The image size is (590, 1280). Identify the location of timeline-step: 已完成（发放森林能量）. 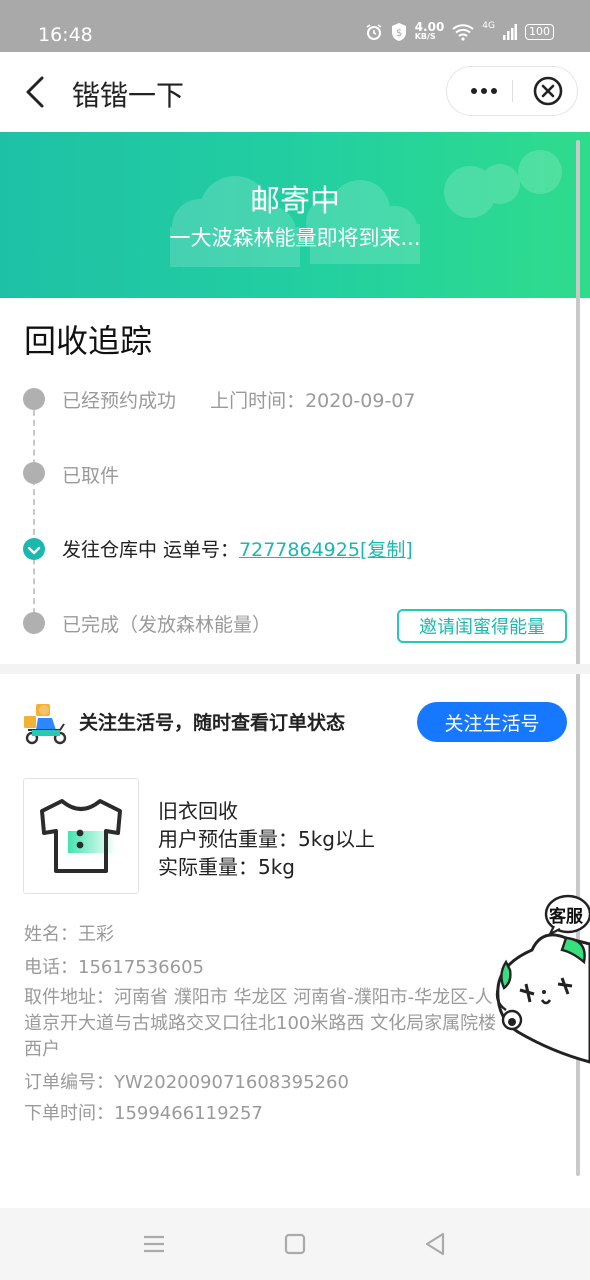
(166, 623).